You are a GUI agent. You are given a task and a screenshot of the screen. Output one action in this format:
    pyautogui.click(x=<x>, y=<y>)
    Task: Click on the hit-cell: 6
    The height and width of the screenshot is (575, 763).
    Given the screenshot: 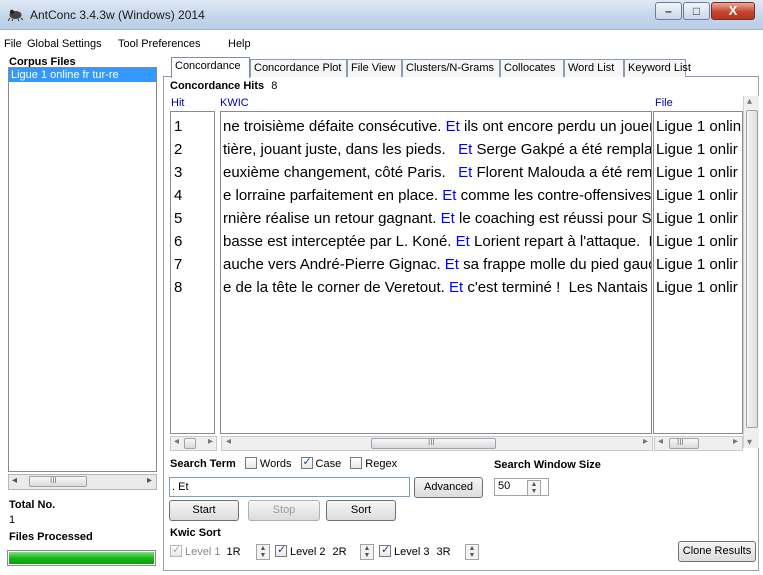 What is the action you would take?
    pyautogui.click(x=178, y=242)
    